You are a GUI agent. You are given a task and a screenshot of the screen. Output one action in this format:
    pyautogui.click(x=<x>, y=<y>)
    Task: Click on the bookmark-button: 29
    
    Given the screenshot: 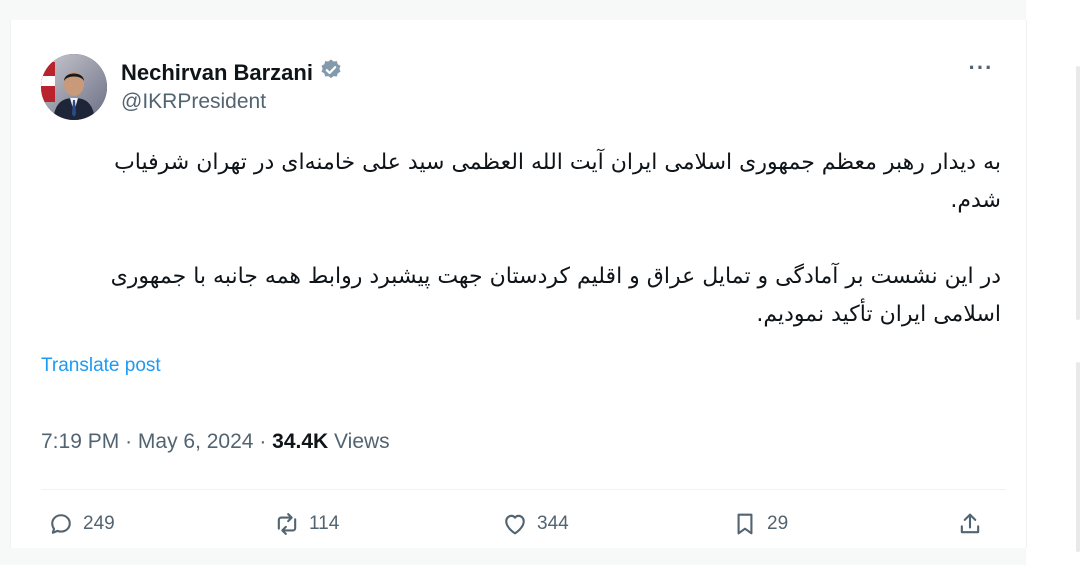 What is the action you would take?
    pyautogui.click(x=759, y=524)
    